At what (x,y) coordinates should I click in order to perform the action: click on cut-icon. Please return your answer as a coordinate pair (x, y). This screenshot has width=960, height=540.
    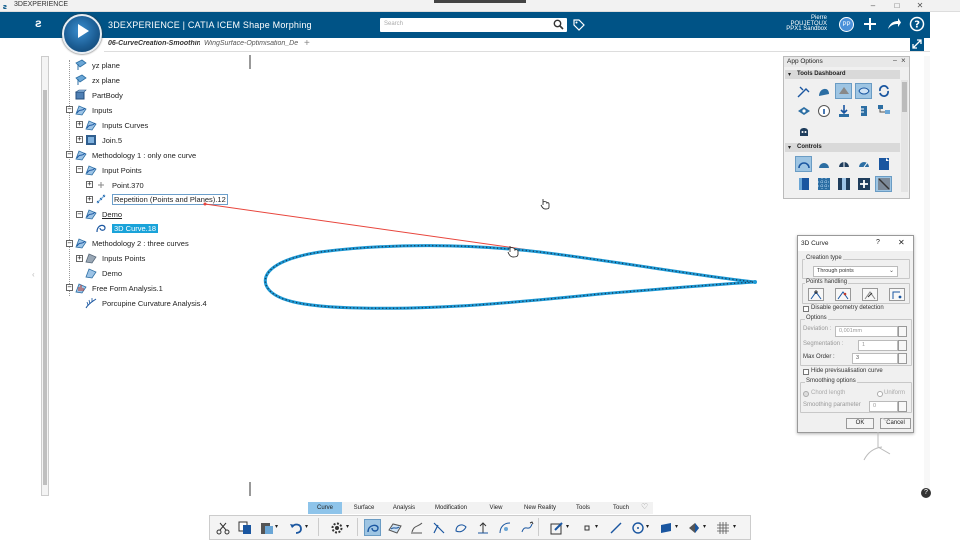
    Looking at the image, I should click on (222, 527).